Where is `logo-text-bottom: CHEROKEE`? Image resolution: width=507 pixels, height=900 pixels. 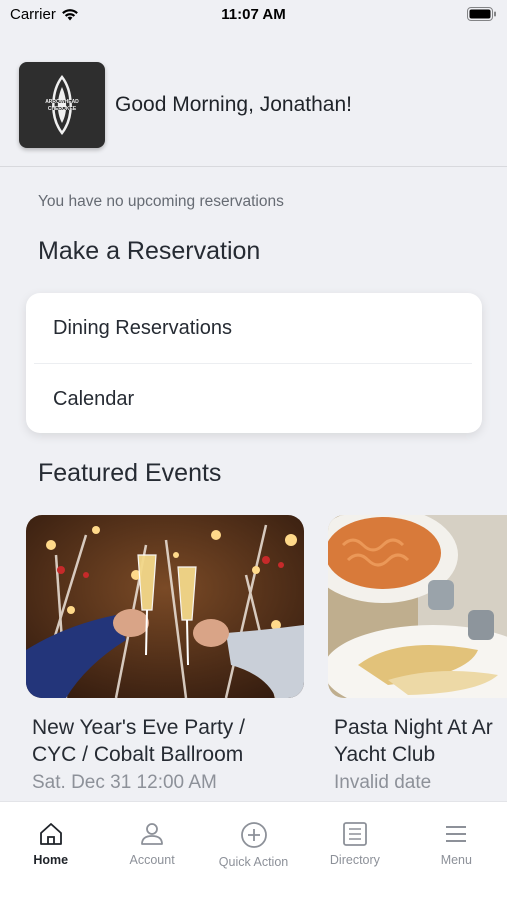 logo-text-bottom: CHEROKEE is located at coordinates (62, 109).